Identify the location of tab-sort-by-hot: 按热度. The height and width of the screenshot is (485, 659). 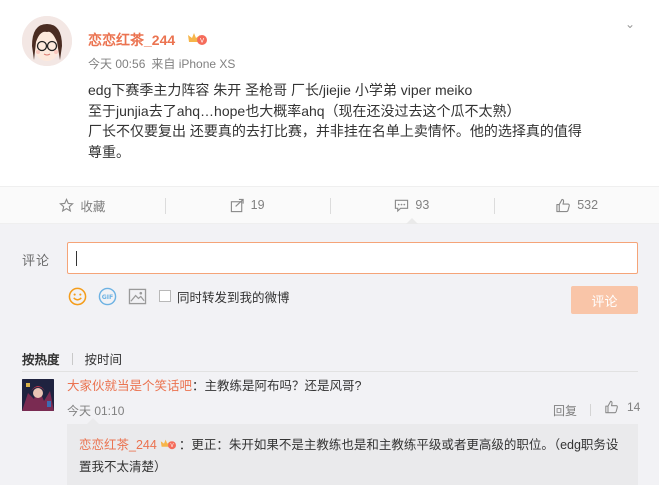
(41, 358).